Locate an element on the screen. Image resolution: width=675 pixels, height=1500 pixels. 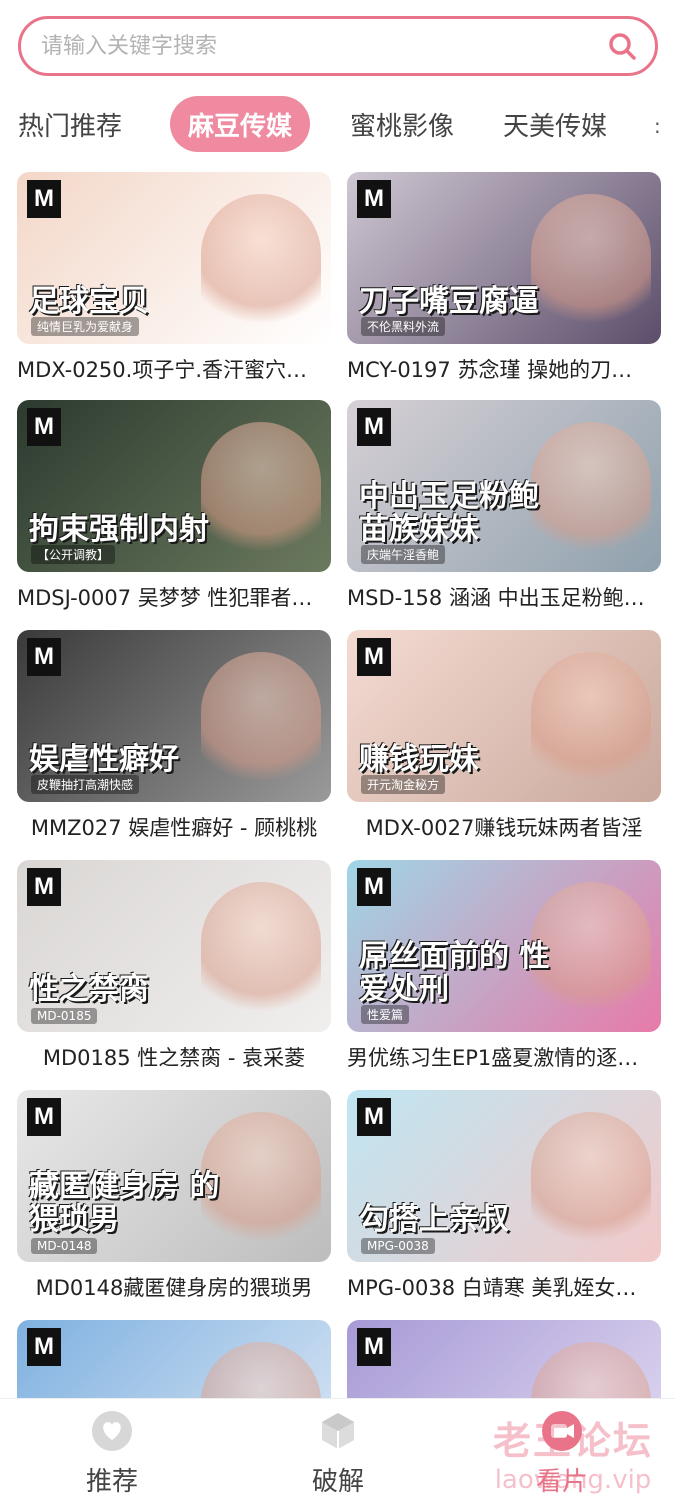
video-thumbnail: M 勾搭上亲叔 MPG-0038 is located at coordinates (504, 1176).